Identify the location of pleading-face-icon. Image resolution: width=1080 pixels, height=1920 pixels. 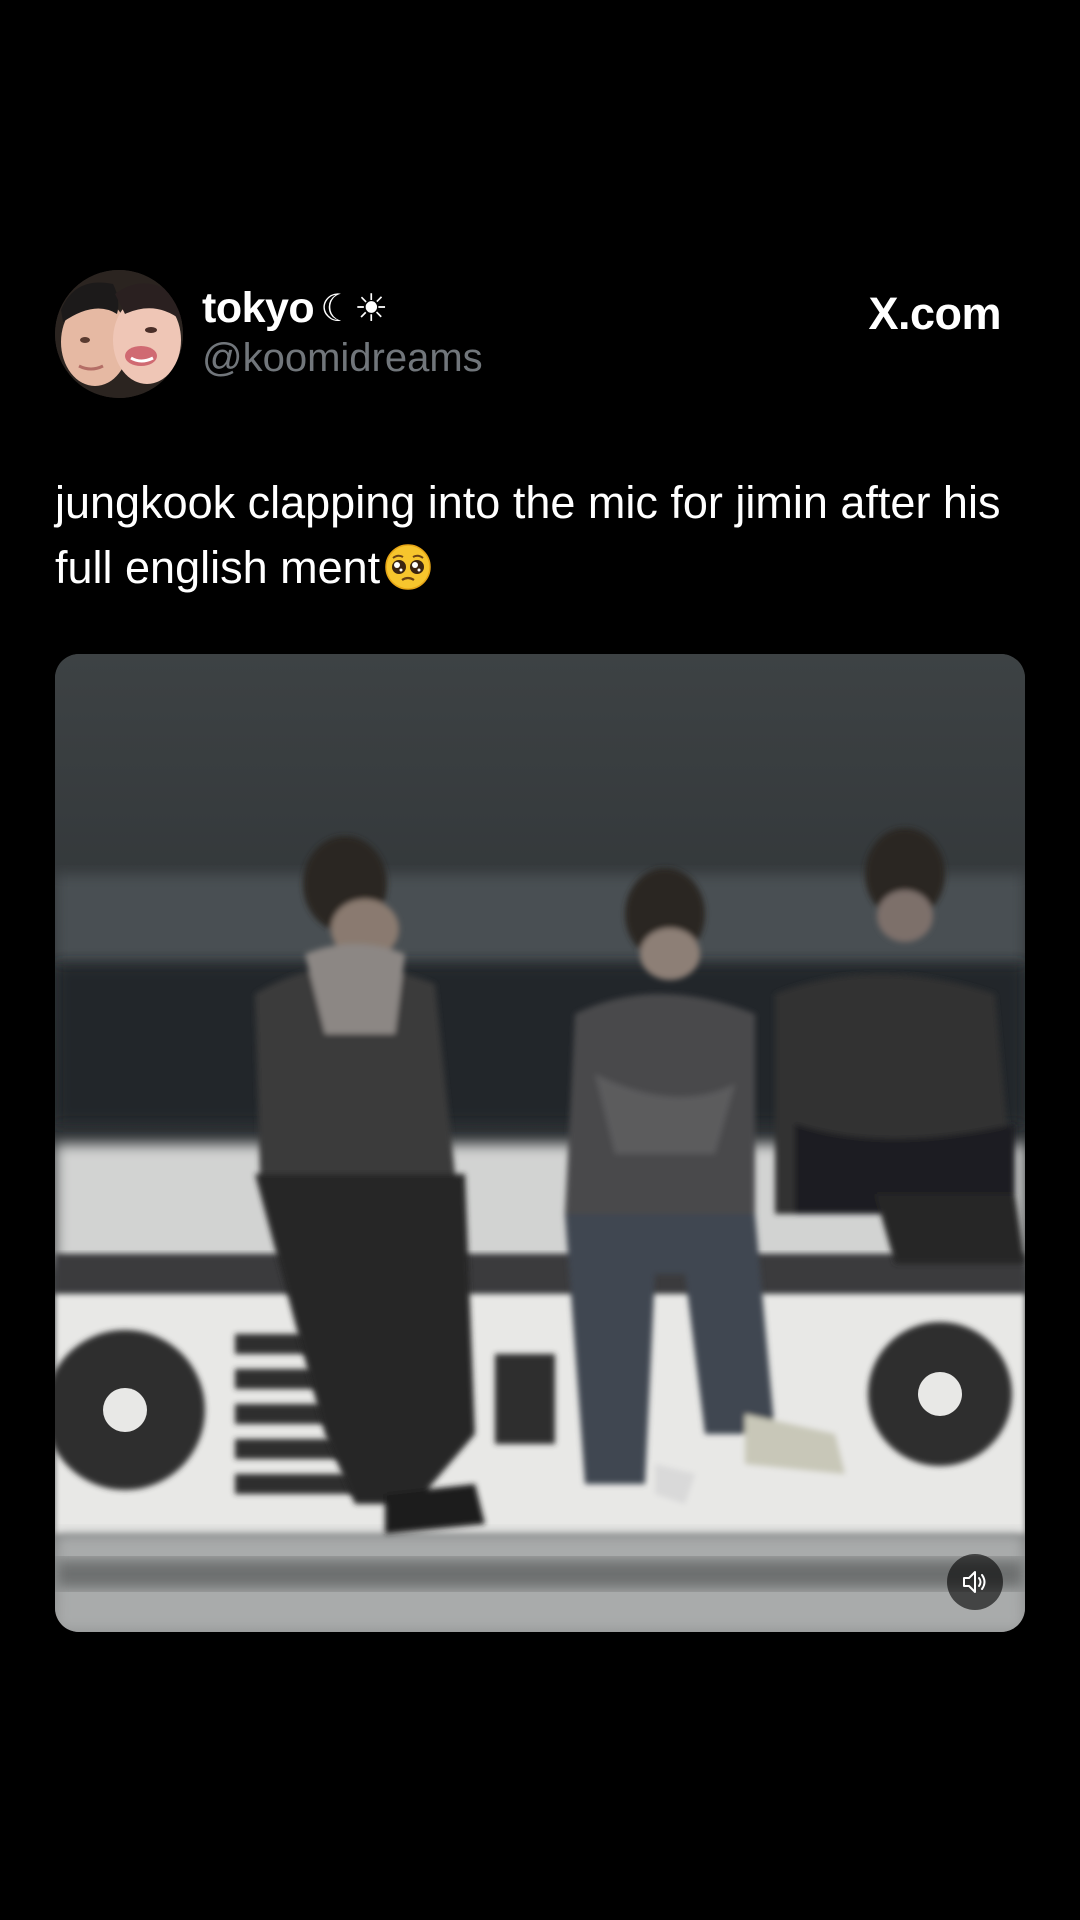
(408, 567).